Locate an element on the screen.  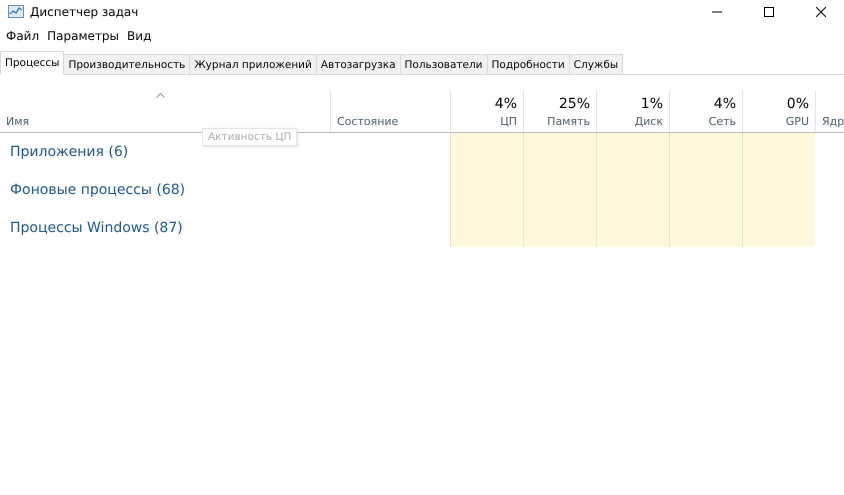
column-header: GPU is located at coordinates (797, 121).